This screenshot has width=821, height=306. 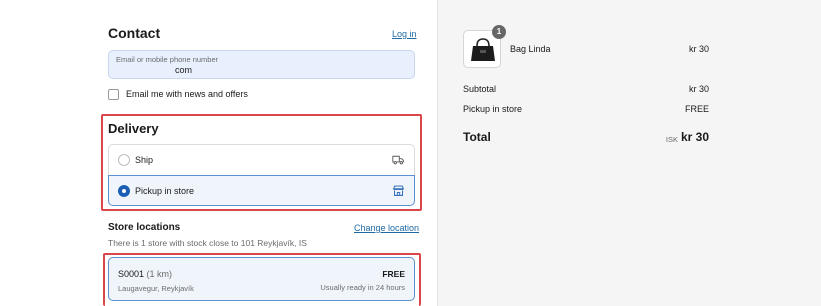 What do you see at coordinates (159, 274) in the screenshot?
I see `store-distance: (1 km)` at bounding box center [159, 274].